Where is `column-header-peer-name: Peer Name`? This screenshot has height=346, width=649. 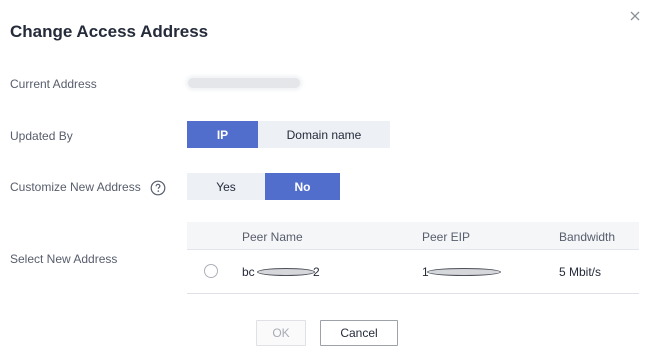 column-header-peer-name: Peer Name is located at coordinates (272, 237).